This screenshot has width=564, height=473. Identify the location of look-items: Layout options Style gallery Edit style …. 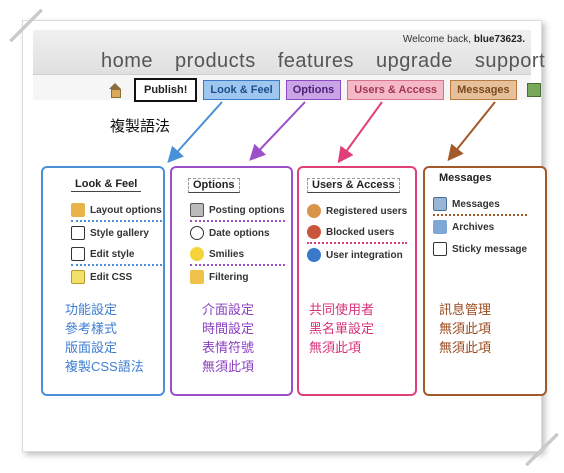
(116, 244).